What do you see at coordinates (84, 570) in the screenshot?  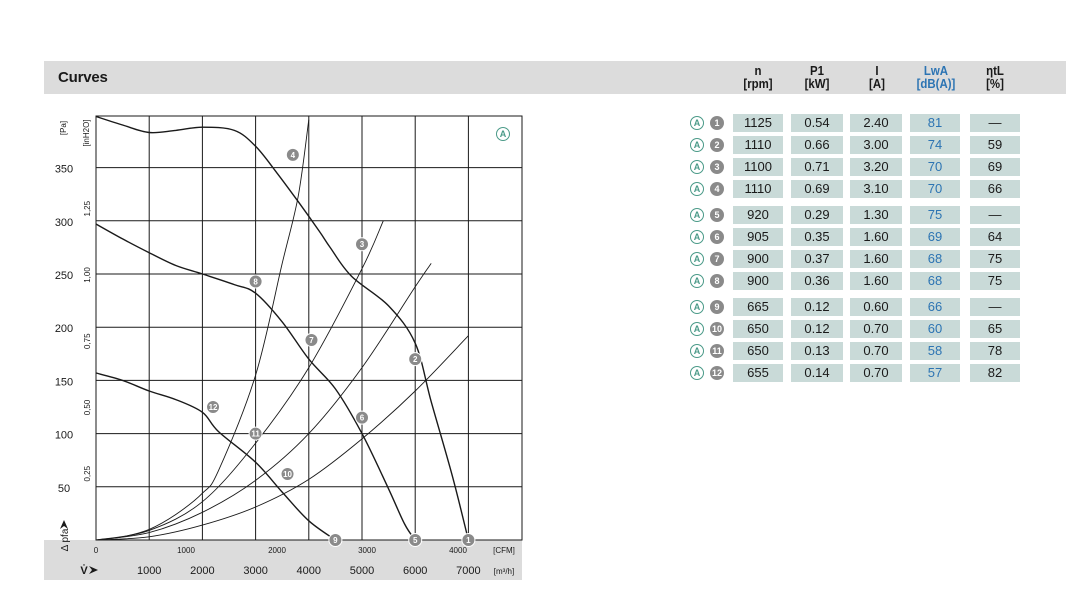 I see `x-axis-symbol: V̇` at bounding box center [84, 570].